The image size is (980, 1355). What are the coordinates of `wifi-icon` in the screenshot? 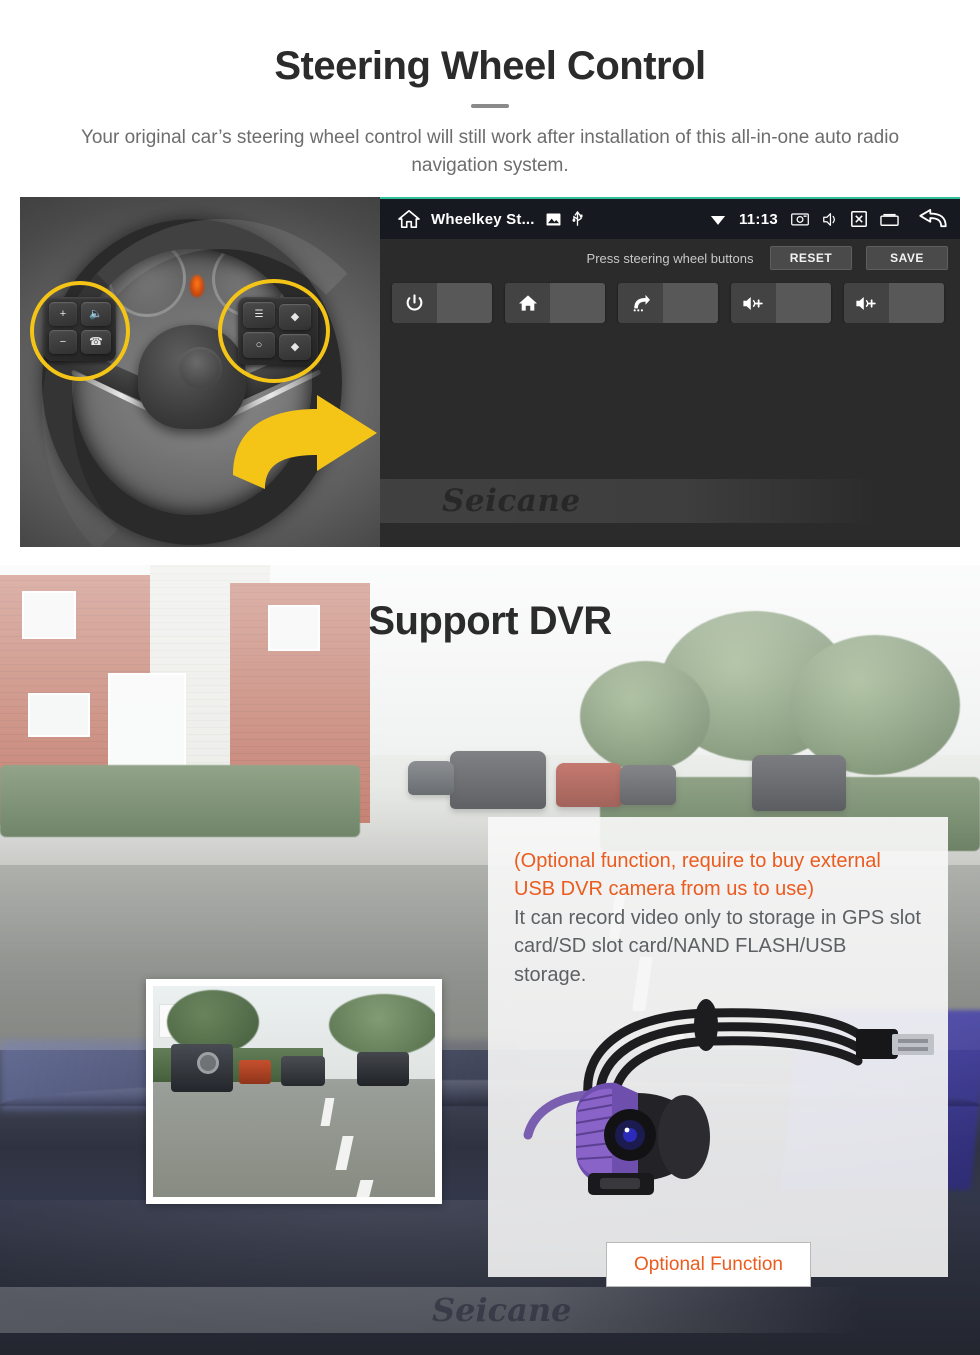 It's located at (718, 219).